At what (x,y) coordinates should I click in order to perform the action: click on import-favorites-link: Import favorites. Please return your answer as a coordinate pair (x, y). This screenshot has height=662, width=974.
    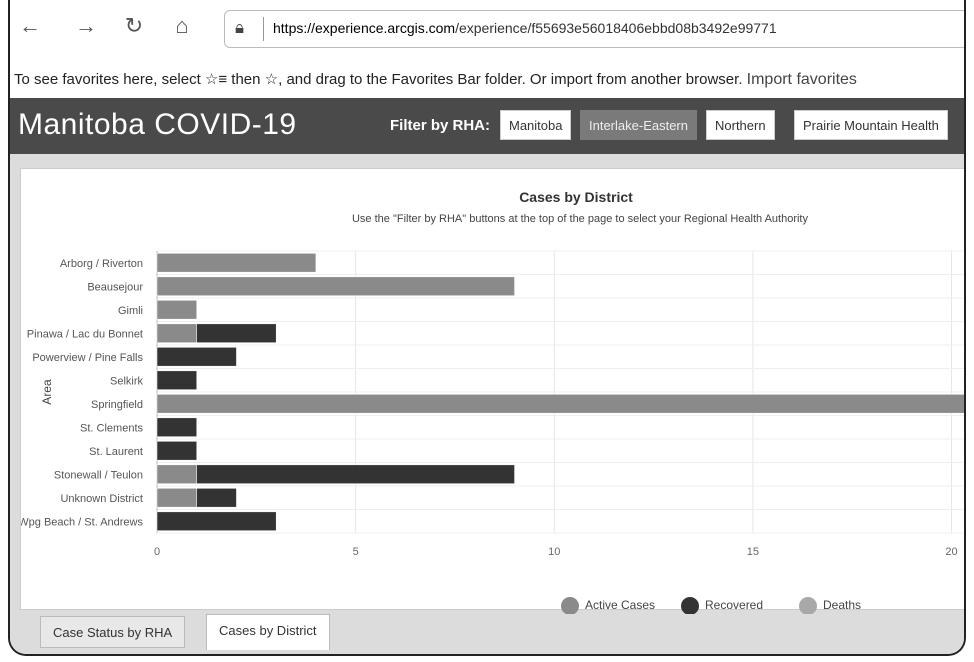
    Looking at the image, I should click on (802, 79).